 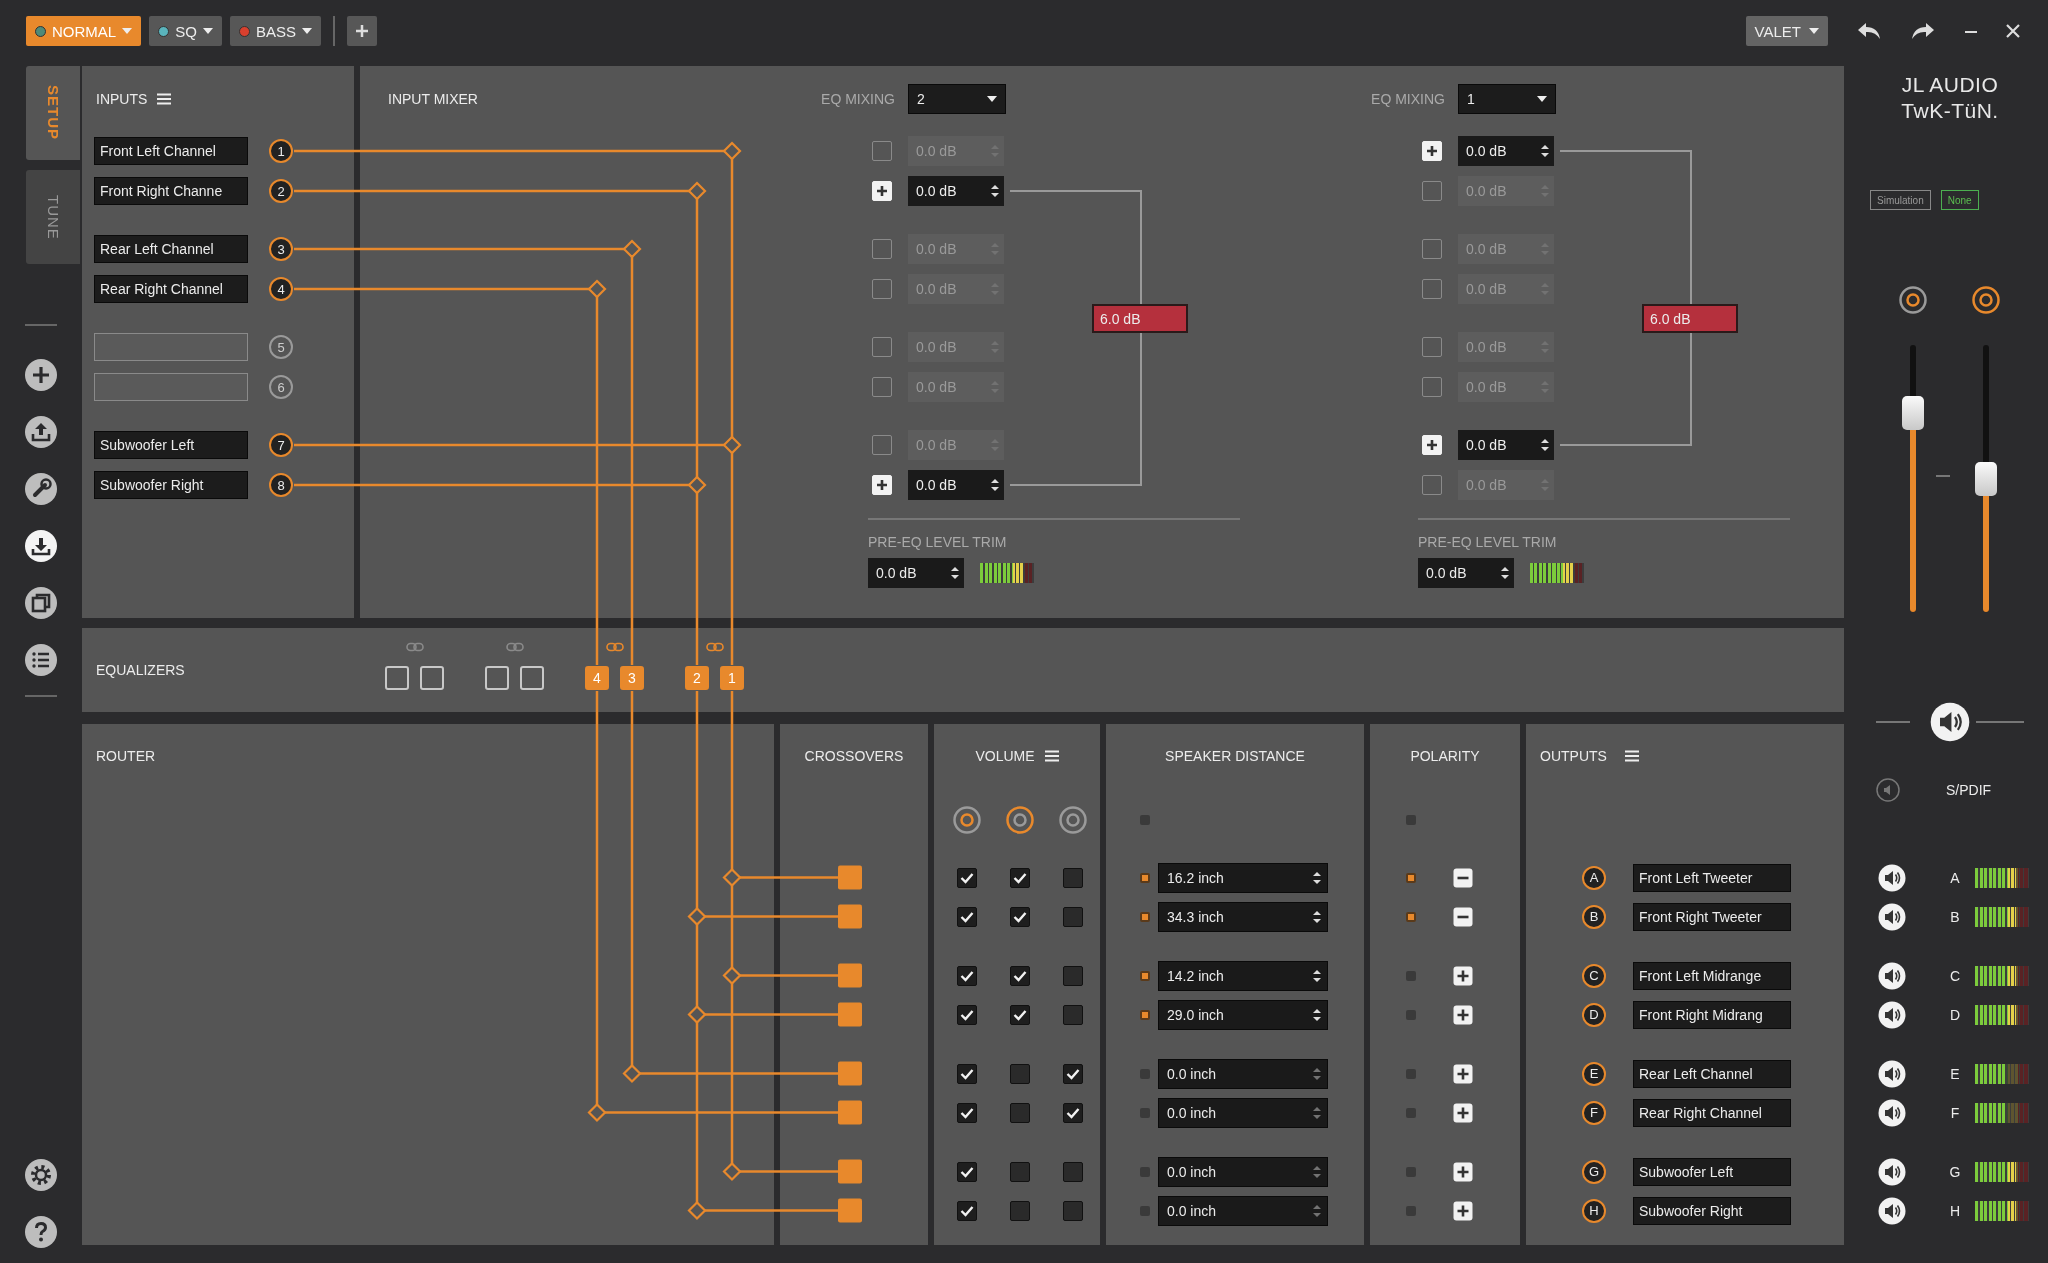 I want to click on slider-track, so click(x=1986, y=478).